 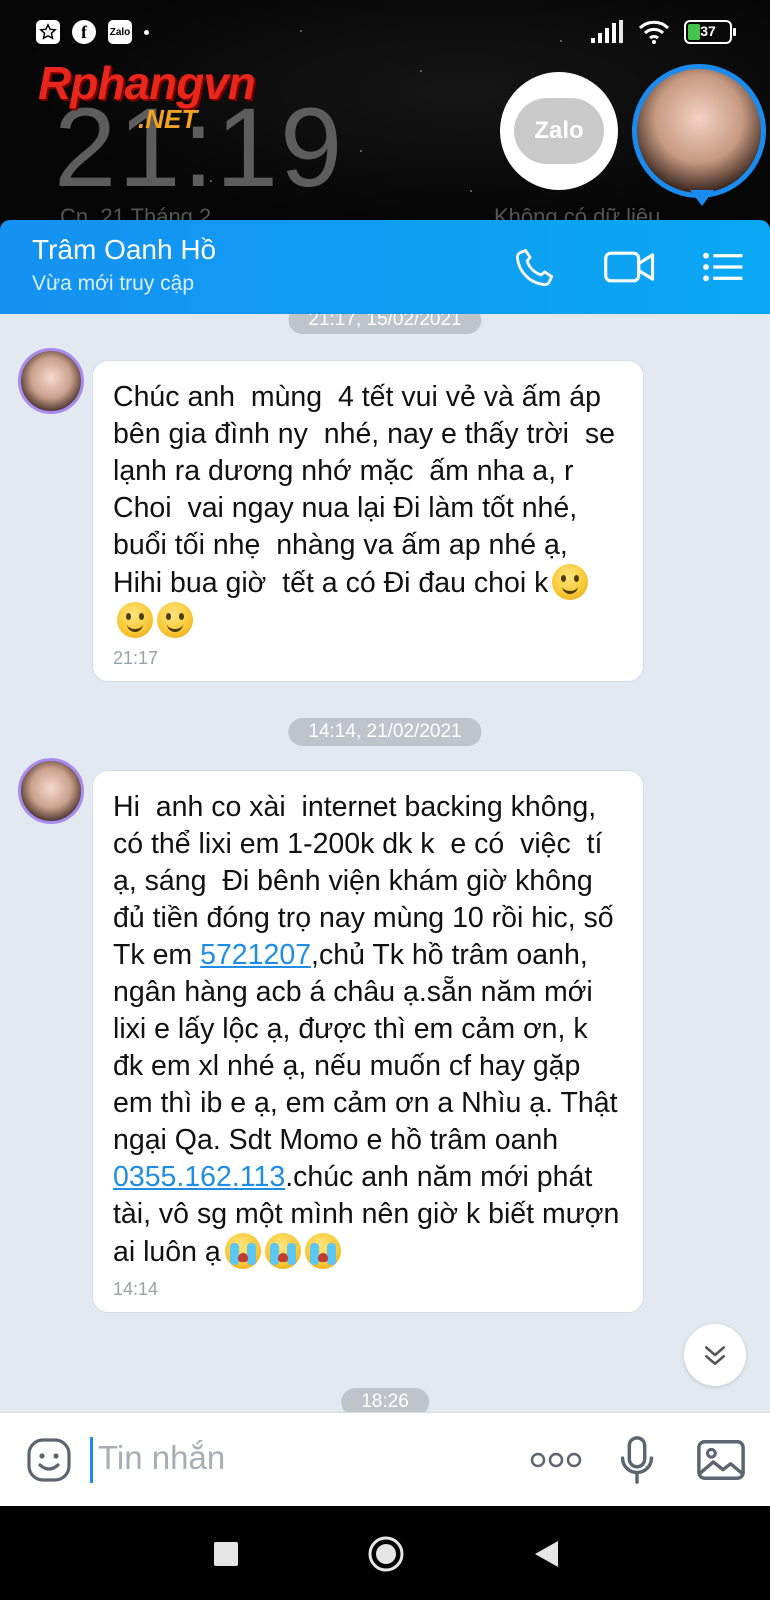 I want to click on home-button, so click(x=386, y=1554).